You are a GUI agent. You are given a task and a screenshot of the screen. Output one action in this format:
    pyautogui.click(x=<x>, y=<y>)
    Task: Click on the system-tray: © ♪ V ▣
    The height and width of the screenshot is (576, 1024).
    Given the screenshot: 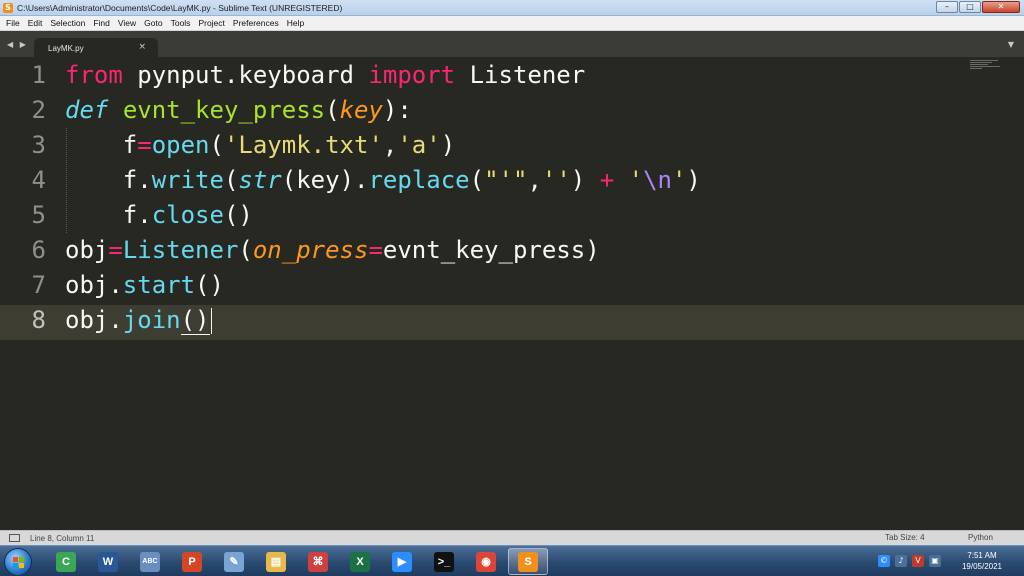 What is the action you would take?
    pyautogui.click(x=912, y=561)
    